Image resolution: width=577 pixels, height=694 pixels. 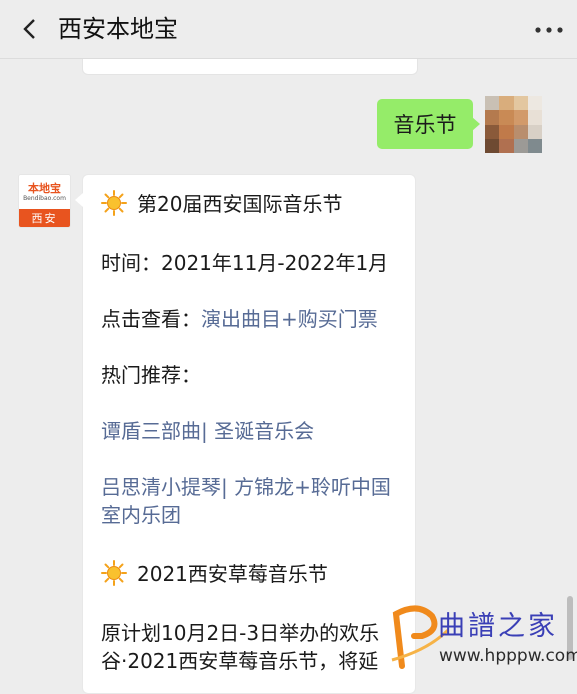 What do you see at coordinates (44, 188) in the screenshot?
I see `bot-logo-text: 本地宝` at bounding box center [44, 188].